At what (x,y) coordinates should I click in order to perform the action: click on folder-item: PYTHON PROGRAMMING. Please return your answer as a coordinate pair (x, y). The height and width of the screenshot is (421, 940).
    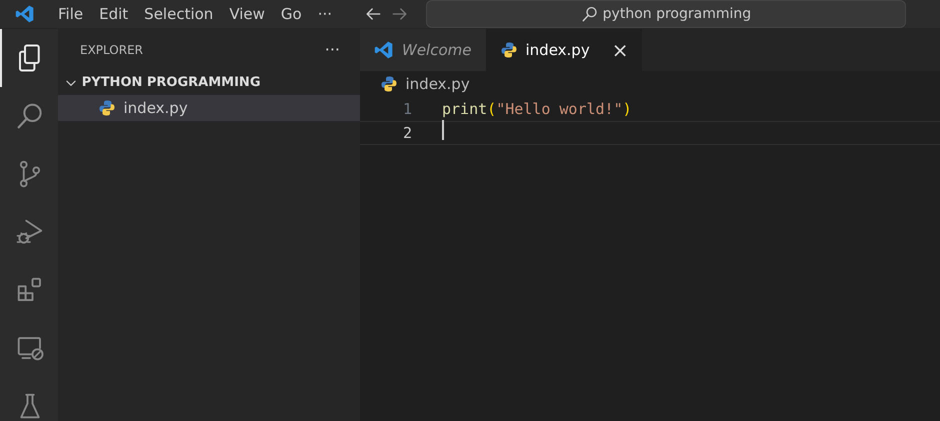
    Looking at the image, I should click on (209, 83).